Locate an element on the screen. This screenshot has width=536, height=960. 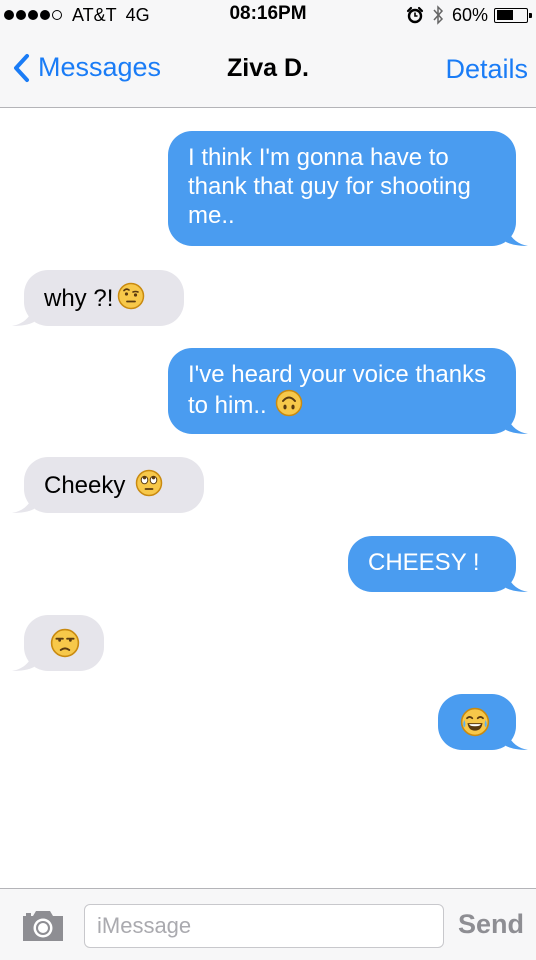
camera-button is located at coordinates (43, 928).